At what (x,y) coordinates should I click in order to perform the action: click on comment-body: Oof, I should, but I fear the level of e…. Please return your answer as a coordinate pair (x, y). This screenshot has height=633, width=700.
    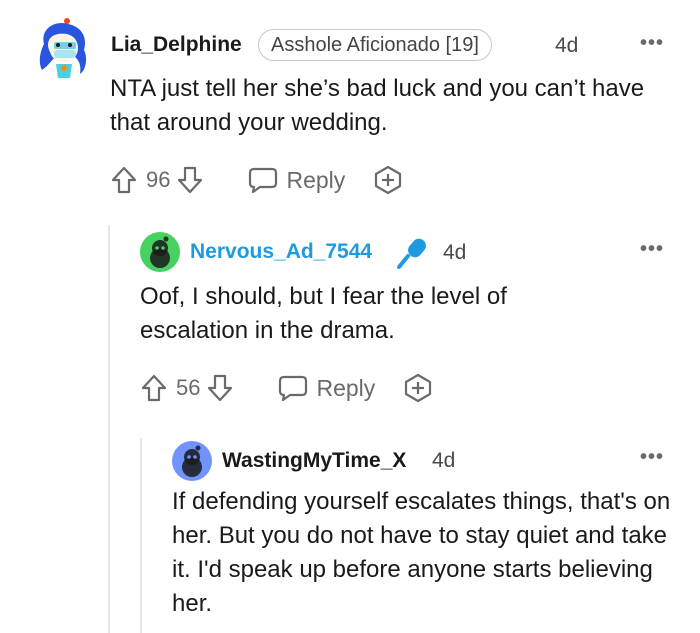
    Looking at the image, I should click on (323, 313).